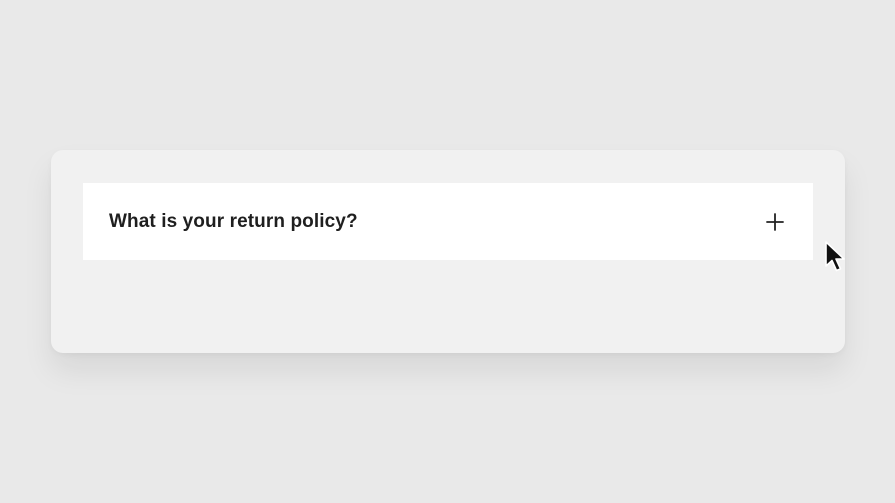  I want to click on plus-icon, so click(775, 221).